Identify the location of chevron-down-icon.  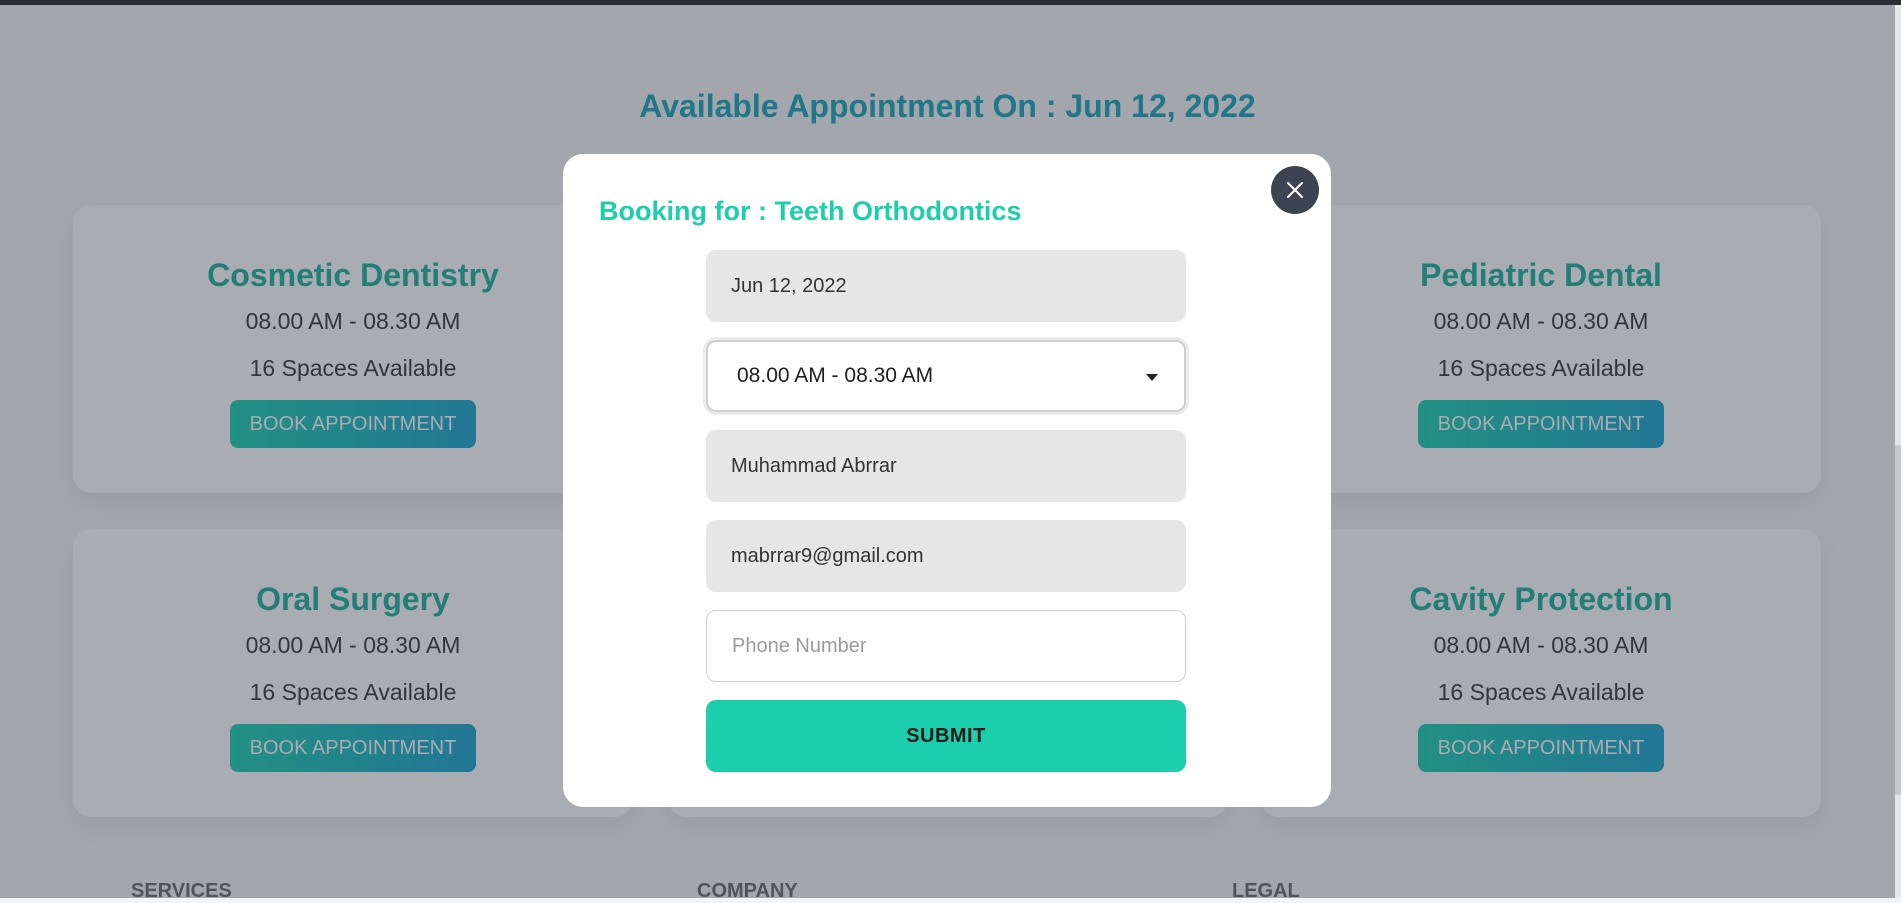
(1152, 377).